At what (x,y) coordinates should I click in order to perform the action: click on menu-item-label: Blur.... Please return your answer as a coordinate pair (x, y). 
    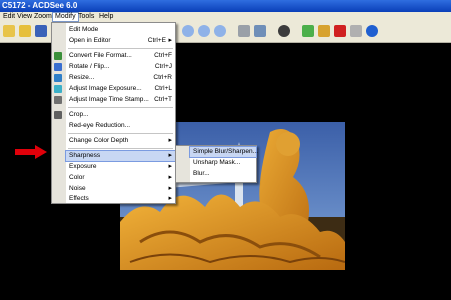
    Looking at the image, I should click on (201, 173).